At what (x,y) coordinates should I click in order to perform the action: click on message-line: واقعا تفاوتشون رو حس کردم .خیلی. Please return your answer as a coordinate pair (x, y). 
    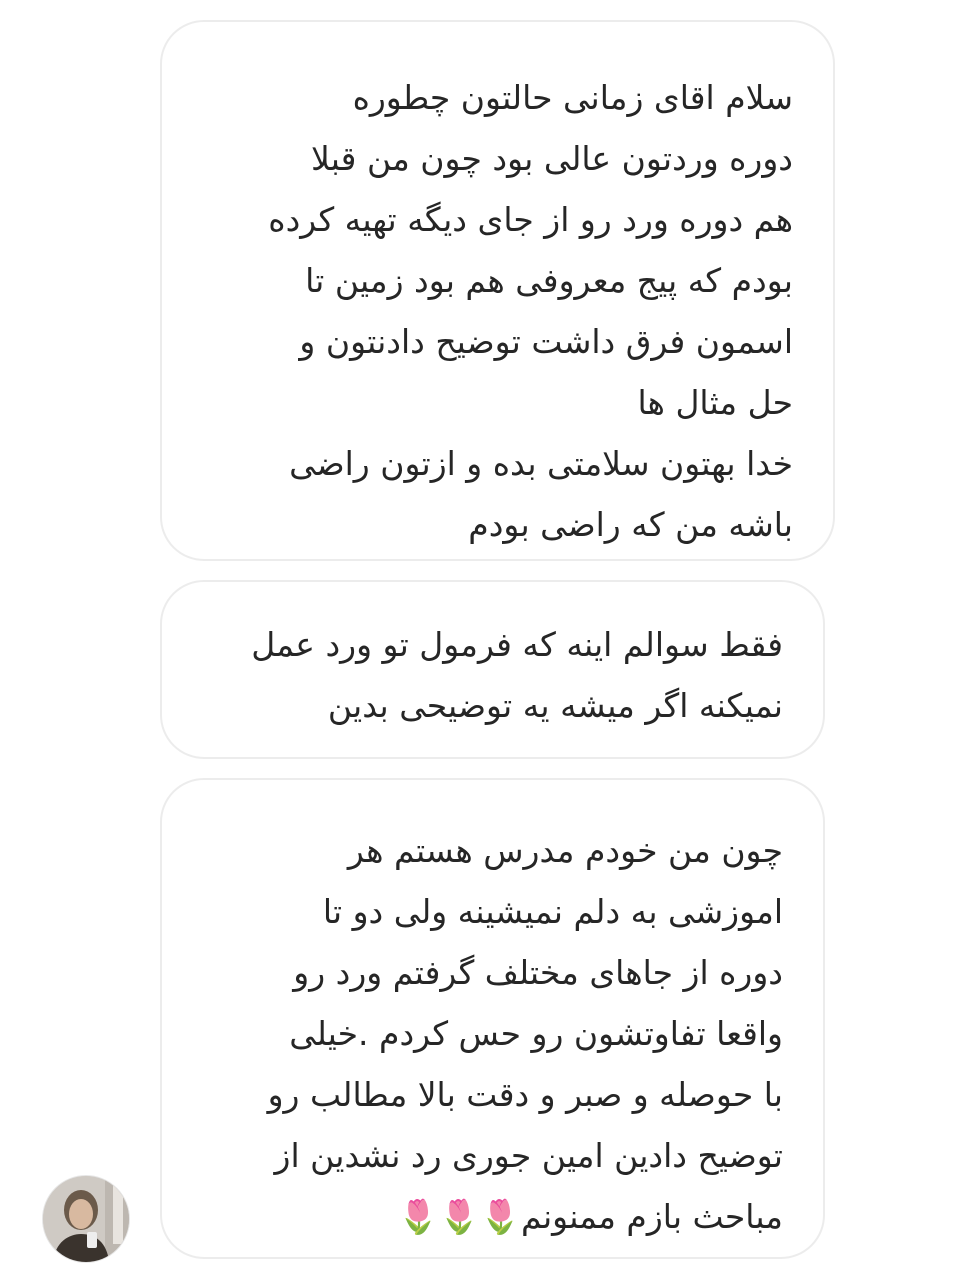
    Looking at the image, I should click on (536, 1033).